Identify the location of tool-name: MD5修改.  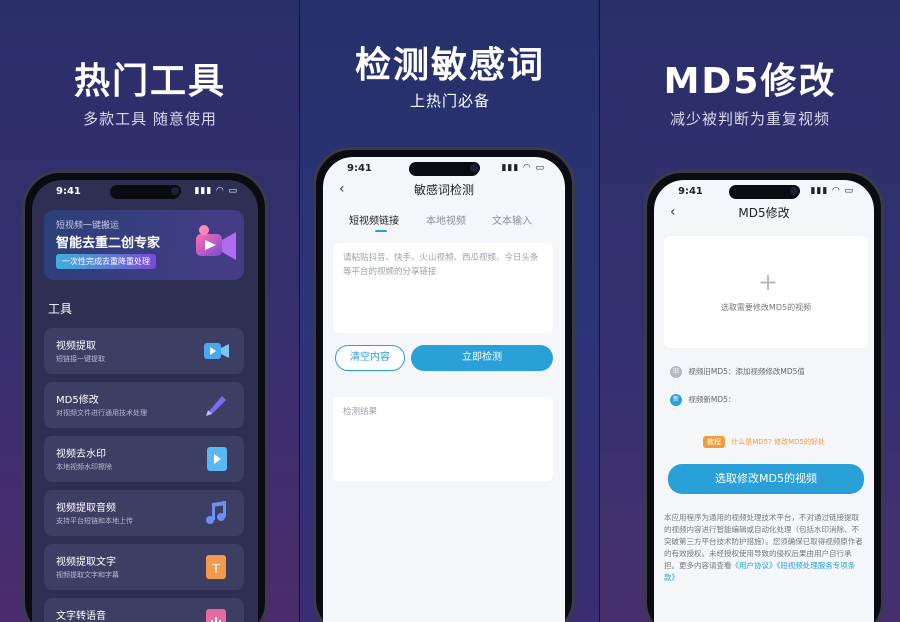
(77, 400).